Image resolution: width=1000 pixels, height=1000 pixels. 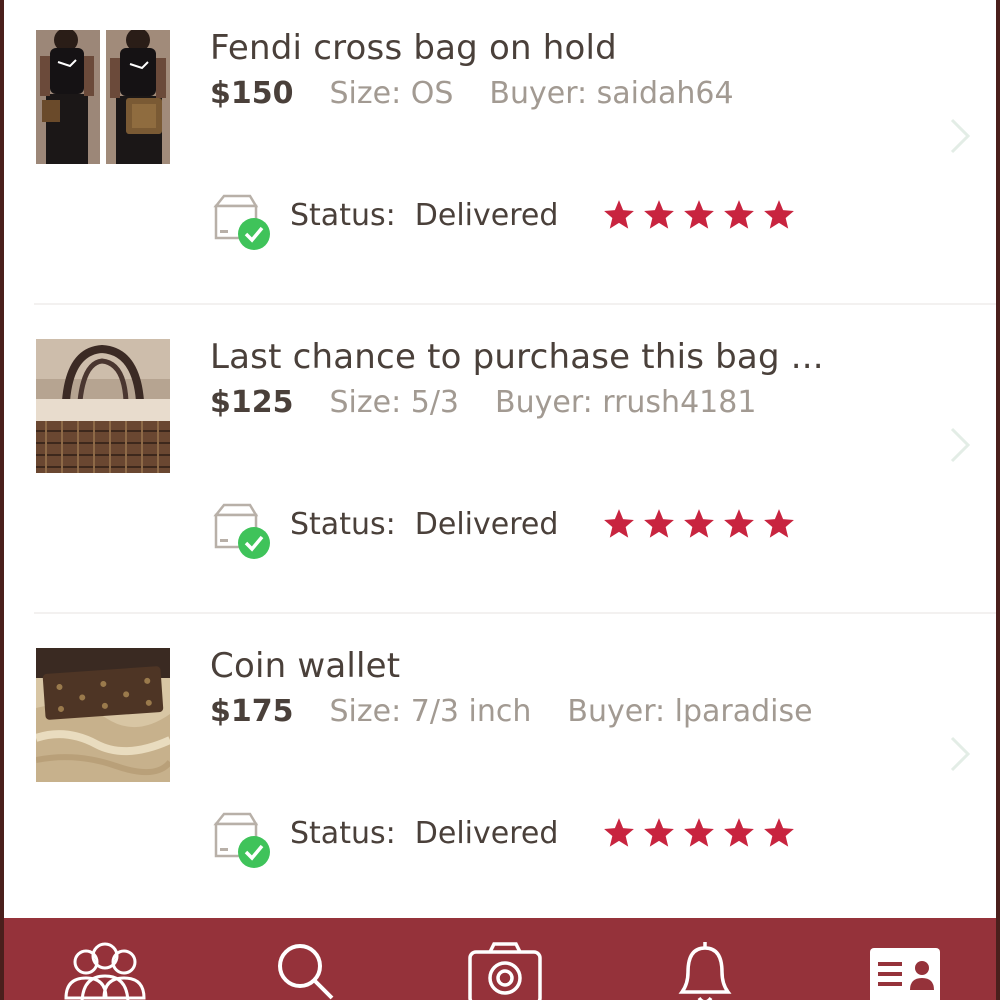 What do you see at coordinates (905, 970) in the screenshot?
I see `profile-card-icon` at bounding box center [905, 970].